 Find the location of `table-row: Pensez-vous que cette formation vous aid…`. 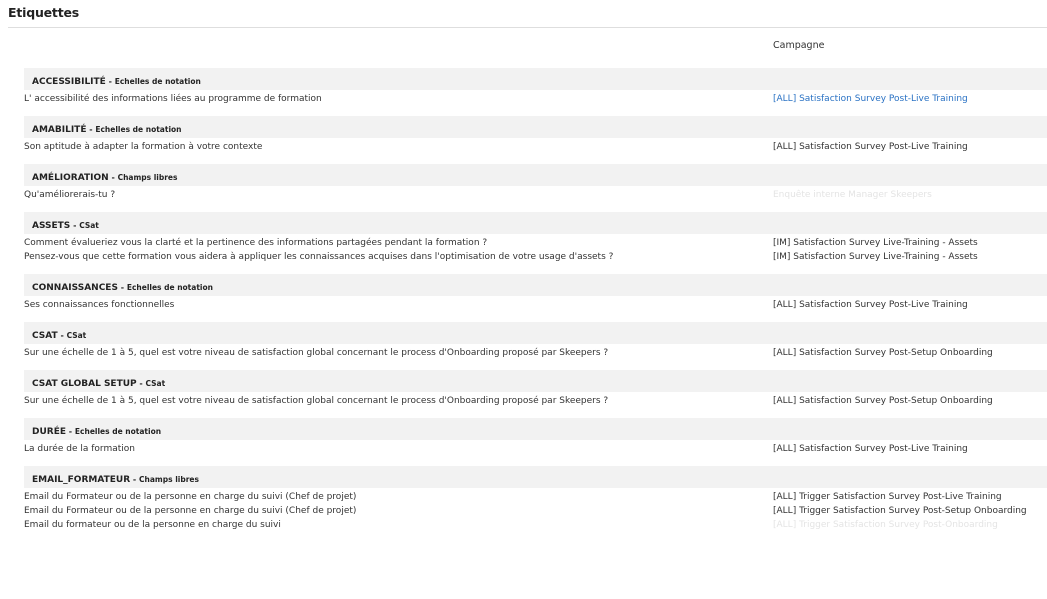

table-row: Pensez-vous que cette formation vous aid… is located at coordinates (535, 257).